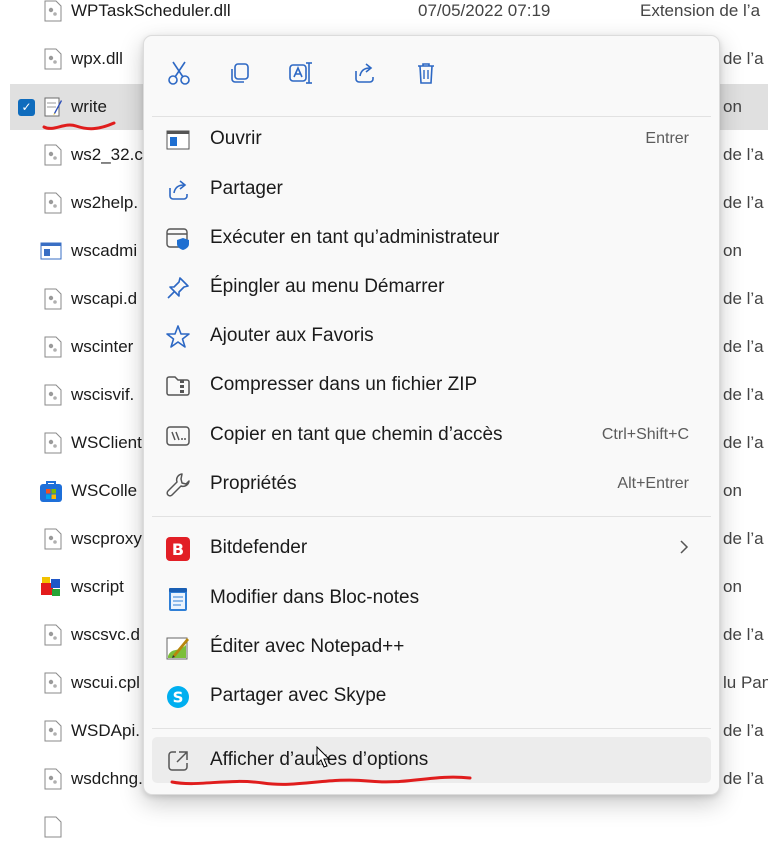 This screenshot has width=768, height=850. What do you see at coordinates (104, 490) in the screenshot?
I see `file-name: WSColle` at bounding box center [104, 490].